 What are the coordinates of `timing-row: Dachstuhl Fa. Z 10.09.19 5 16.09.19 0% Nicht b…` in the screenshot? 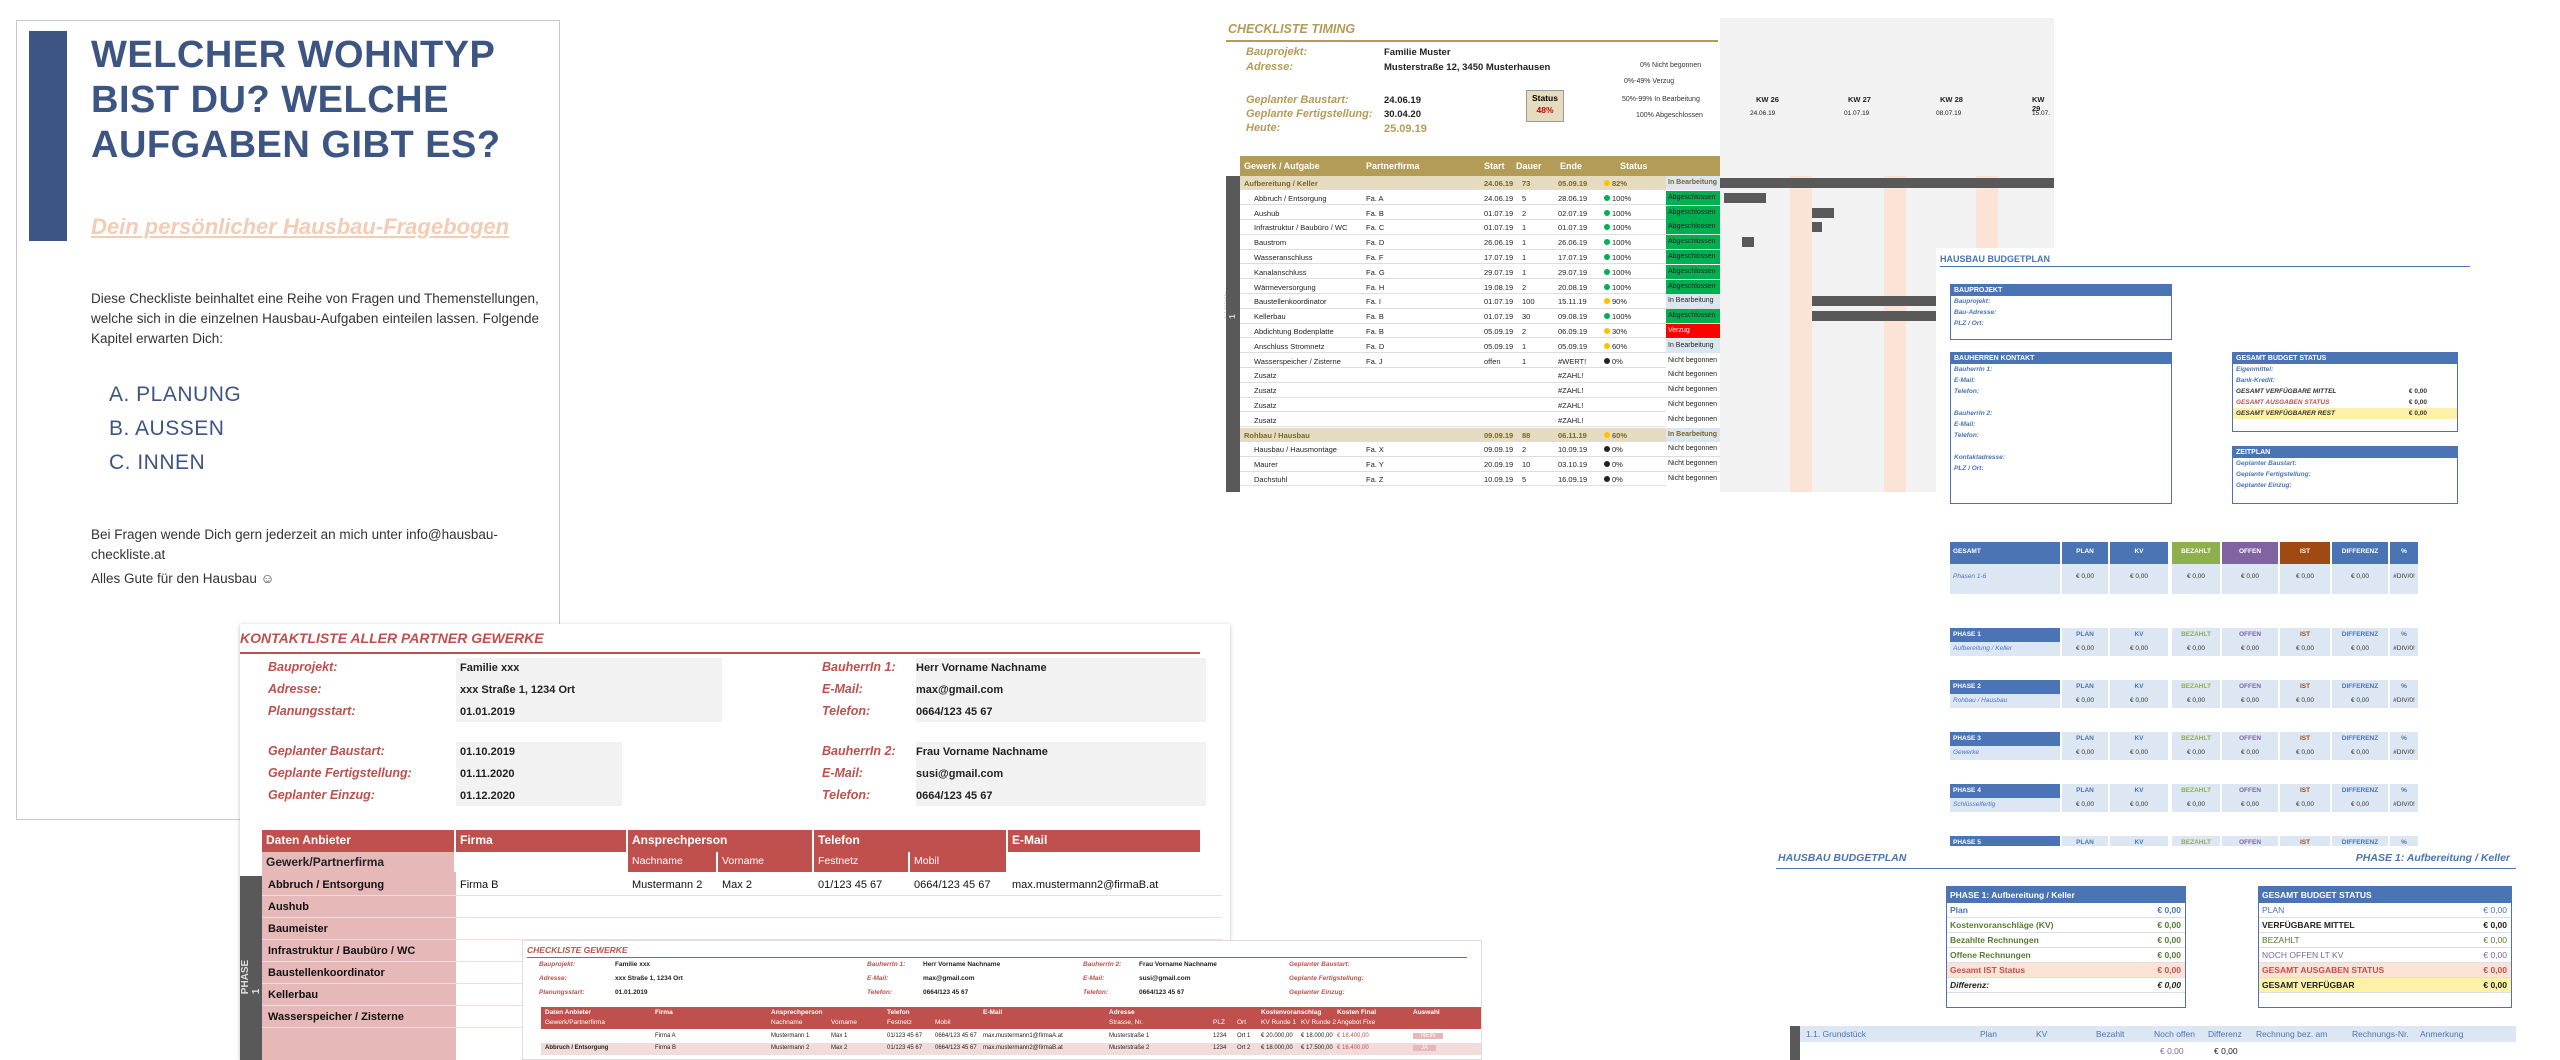 It's located at (1480, 479).